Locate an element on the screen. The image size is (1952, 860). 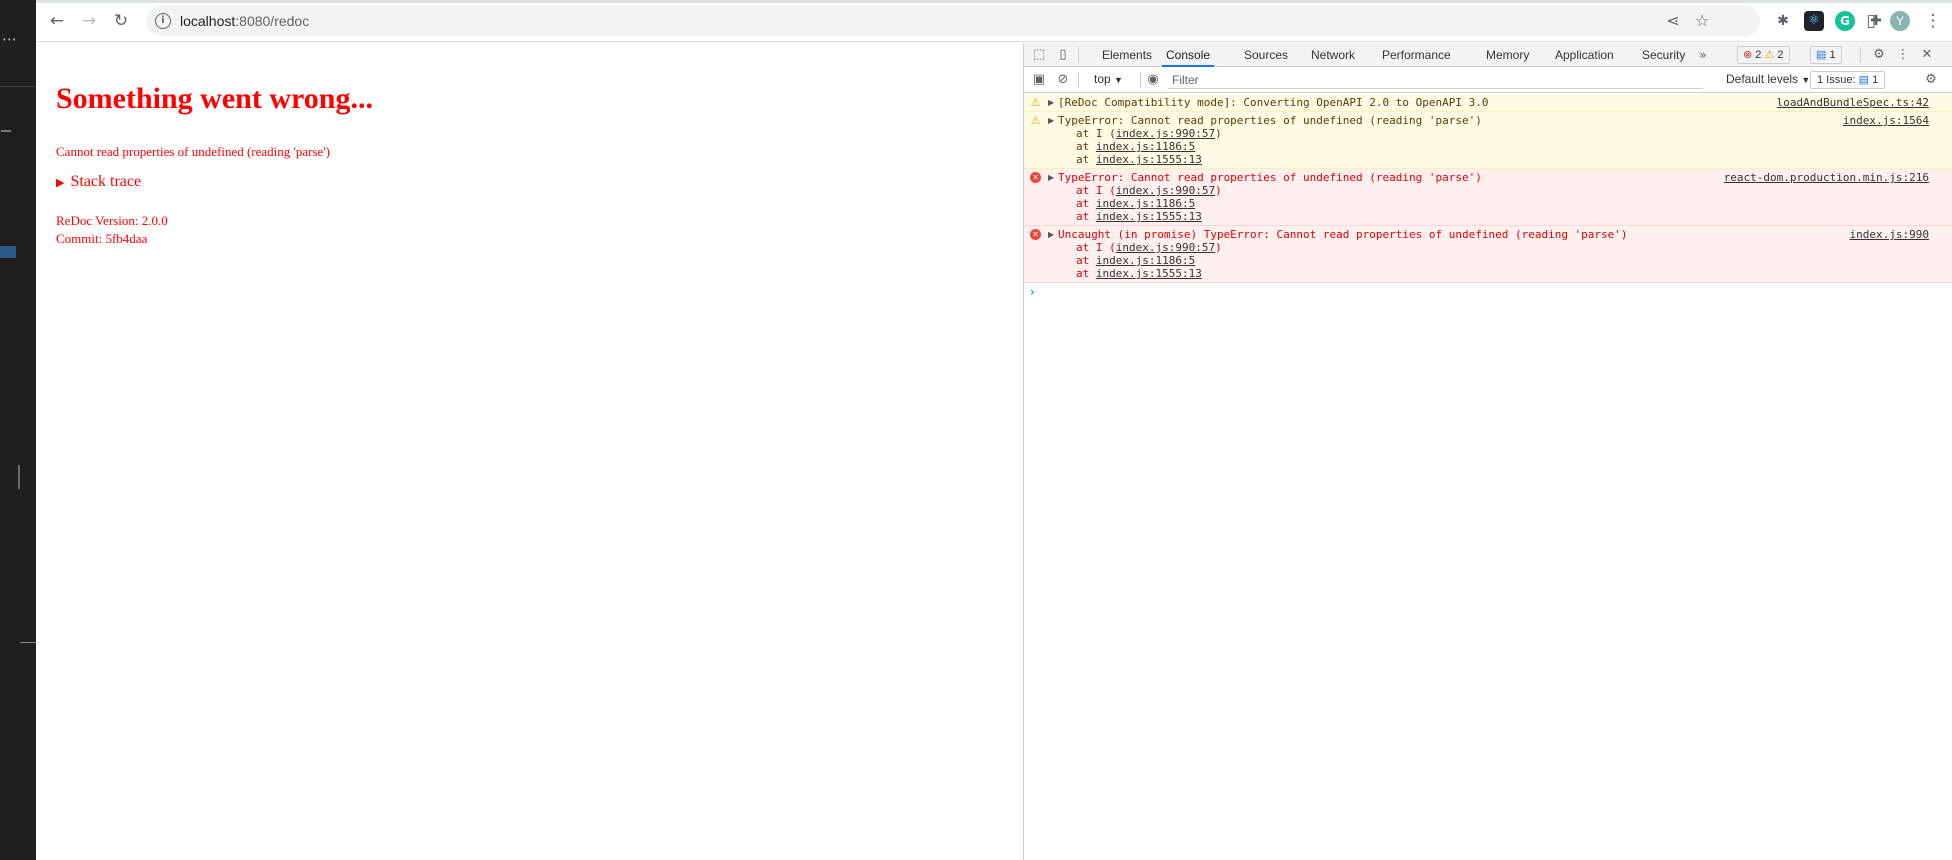
message-source-link: loadAndBundleSpec.ts:42 is located at coordinates (1853, 102).